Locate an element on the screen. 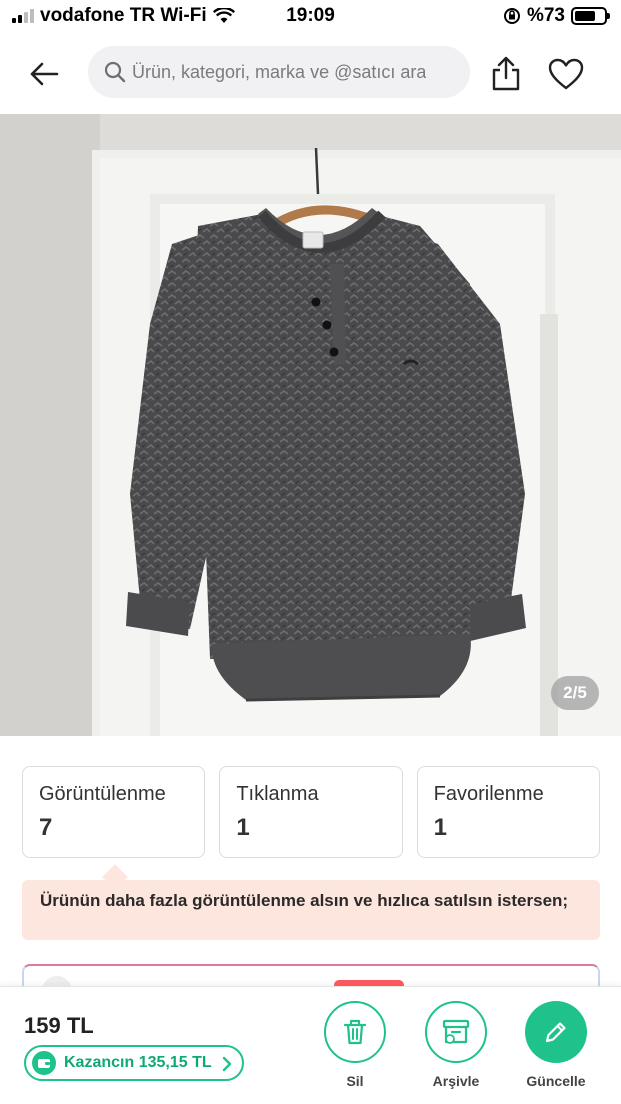  delete-button: Sil is located at coordinates (355, 1045).